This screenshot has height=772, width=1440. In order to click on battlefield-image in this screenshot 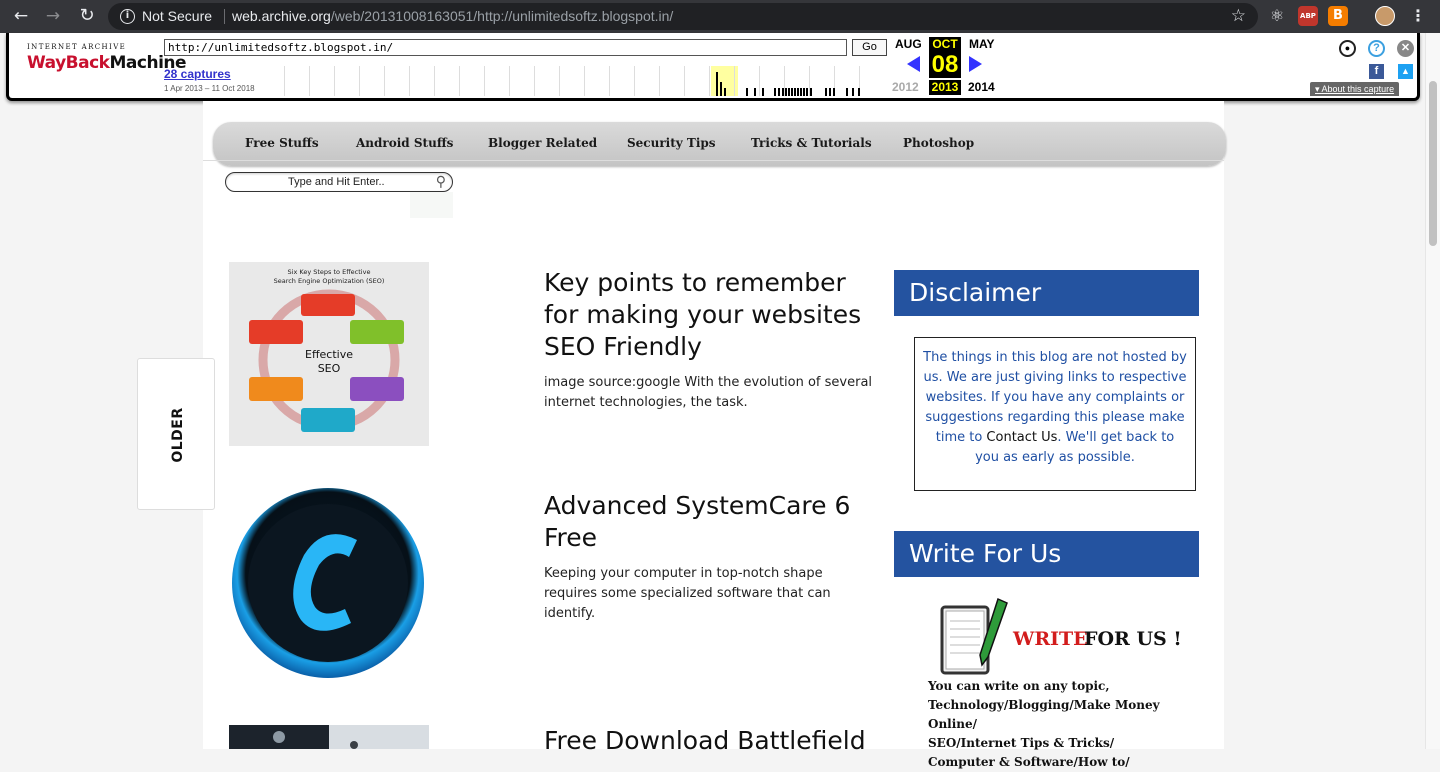, I will do `click(329, 737)`.